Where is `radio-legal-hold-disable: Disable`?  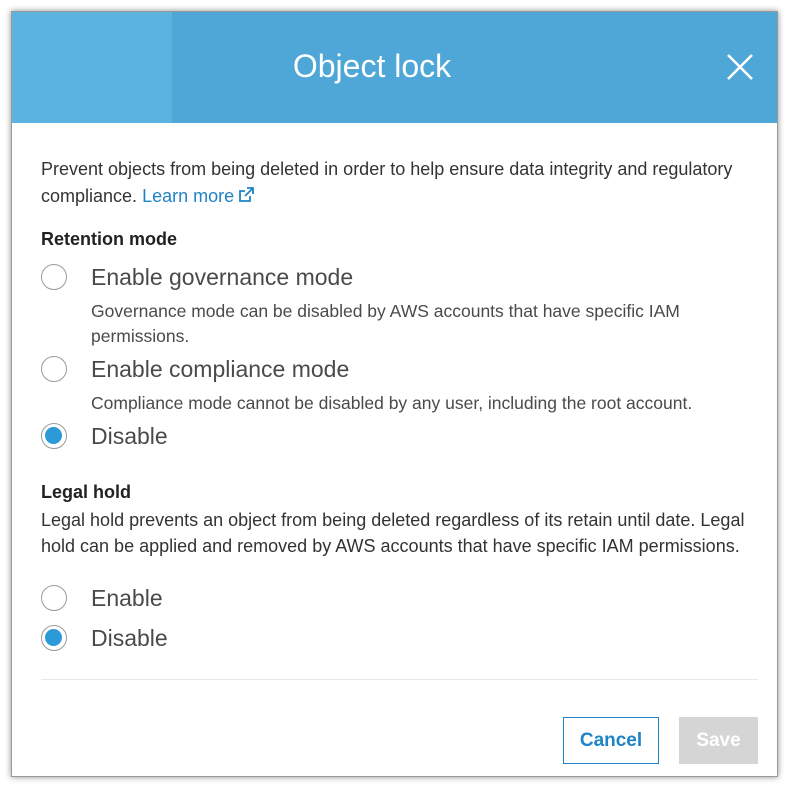 radio-legal-hold-disable: Disable is located at coordinates (400, 638).